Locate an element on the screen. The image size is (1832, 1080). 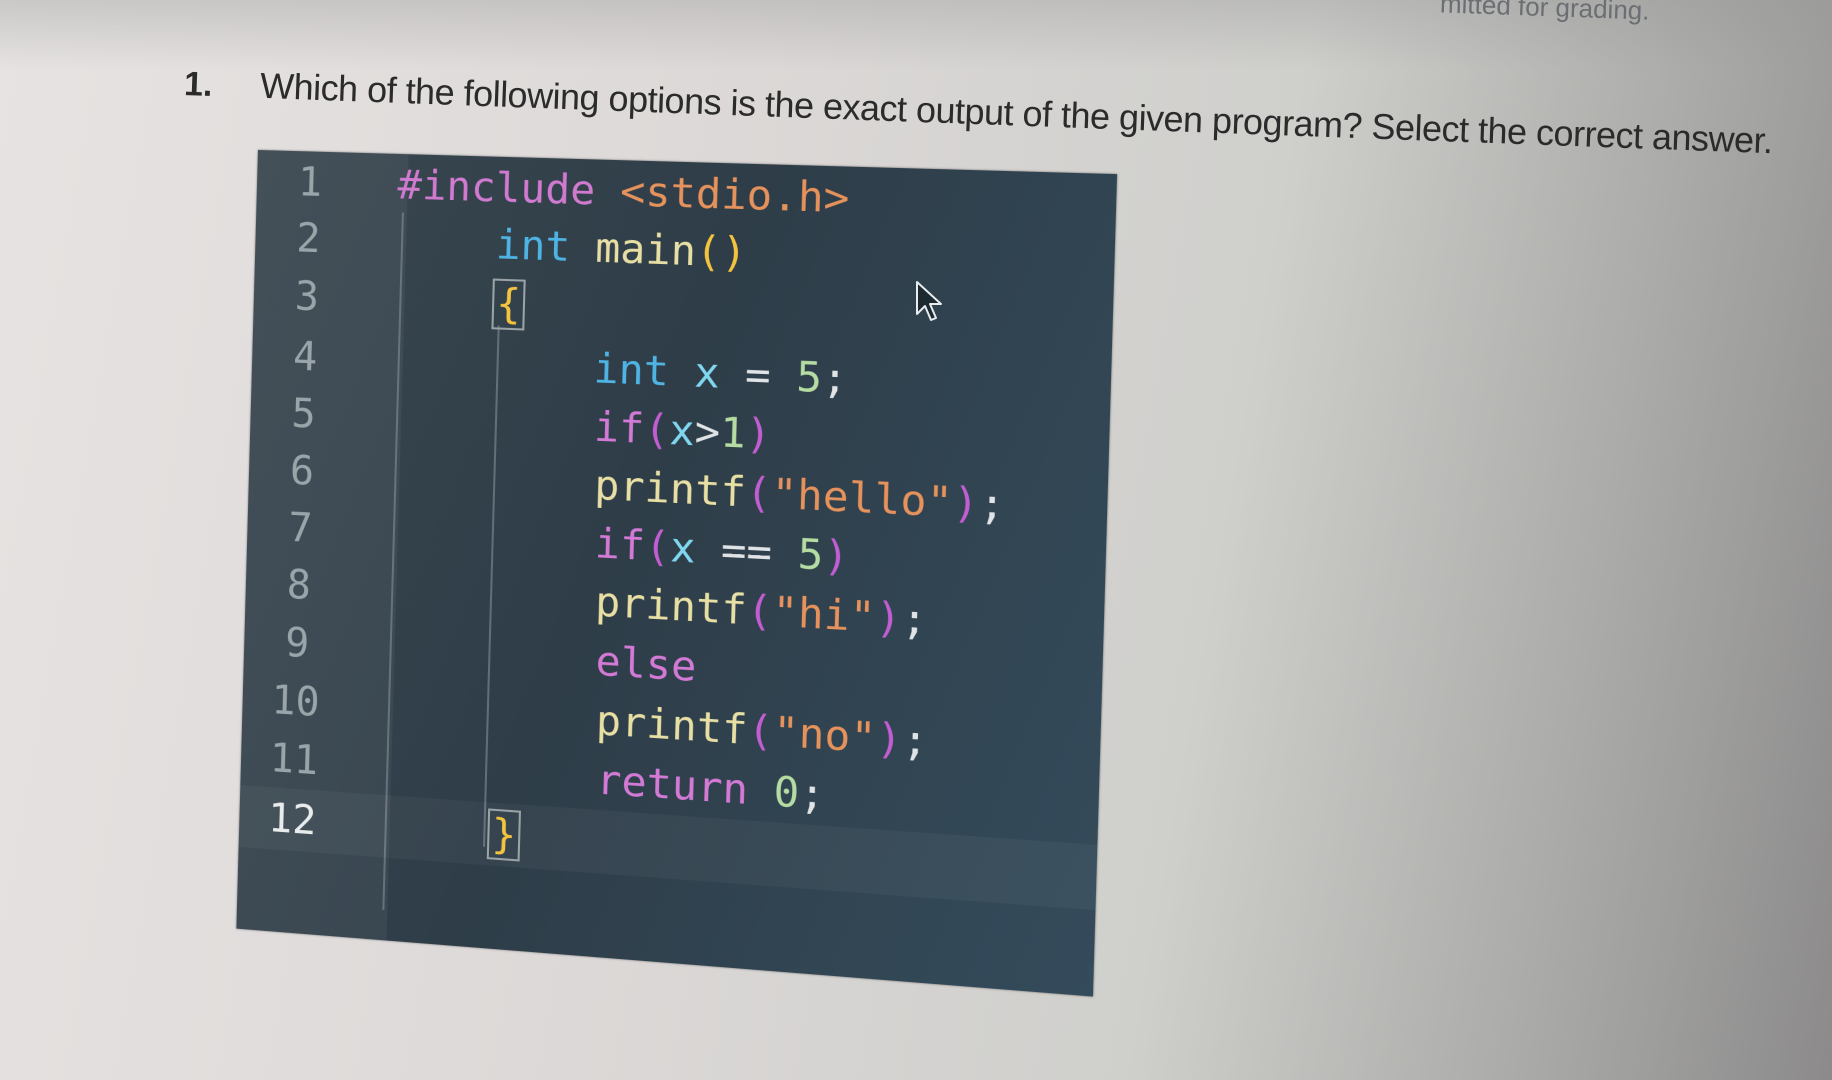
token-brace-close: } is located at coordinates (504, 835).